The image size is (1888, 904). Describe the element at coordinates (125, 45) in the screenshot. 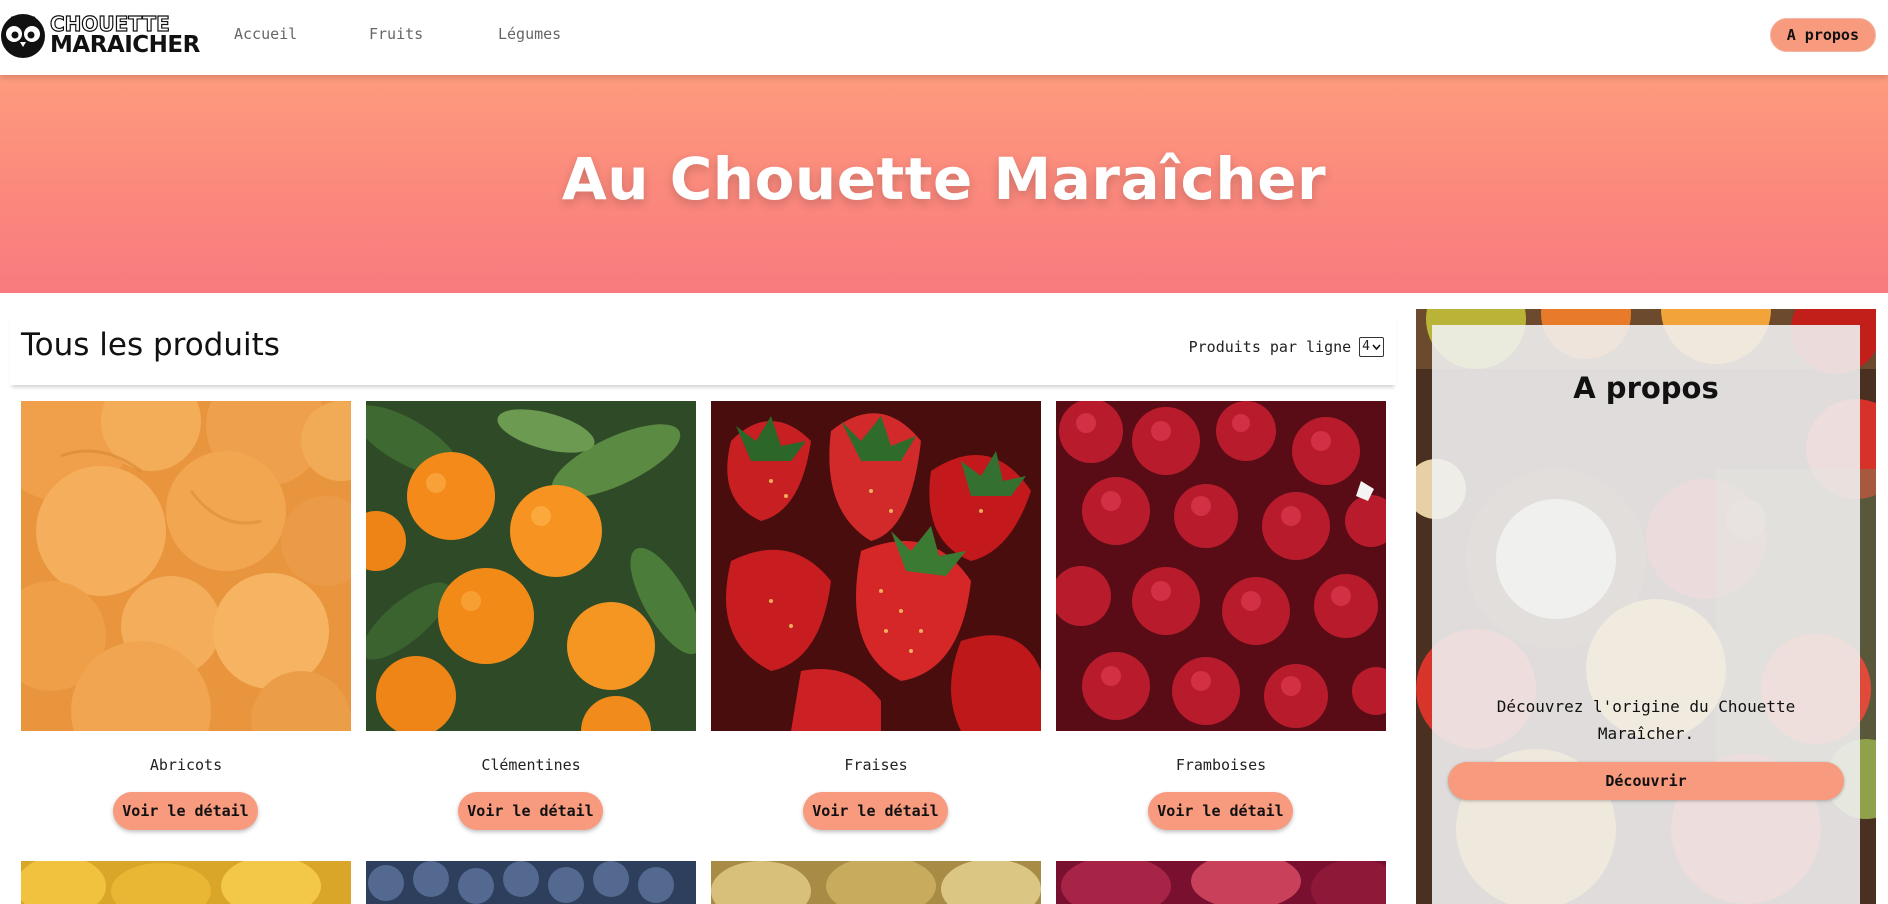

I see `logo-text-bottom: MARAICHER` at that location.